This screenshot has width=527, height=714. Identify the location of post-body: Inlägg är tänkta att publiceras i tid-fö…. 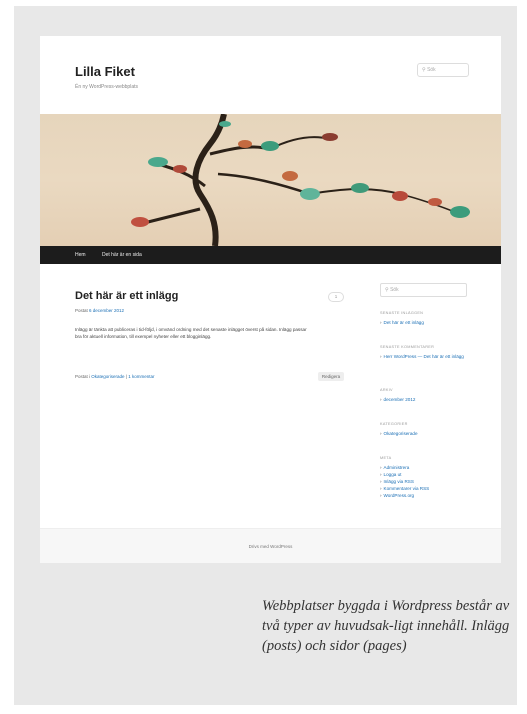
(191, 333).